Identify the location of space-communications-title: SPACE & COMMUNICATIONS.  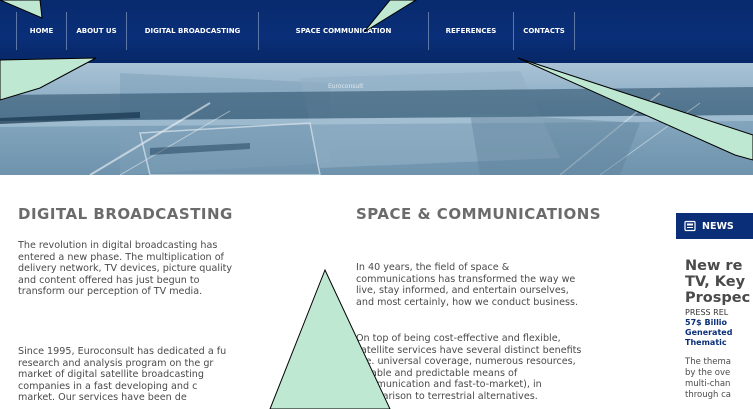
(479, 214).